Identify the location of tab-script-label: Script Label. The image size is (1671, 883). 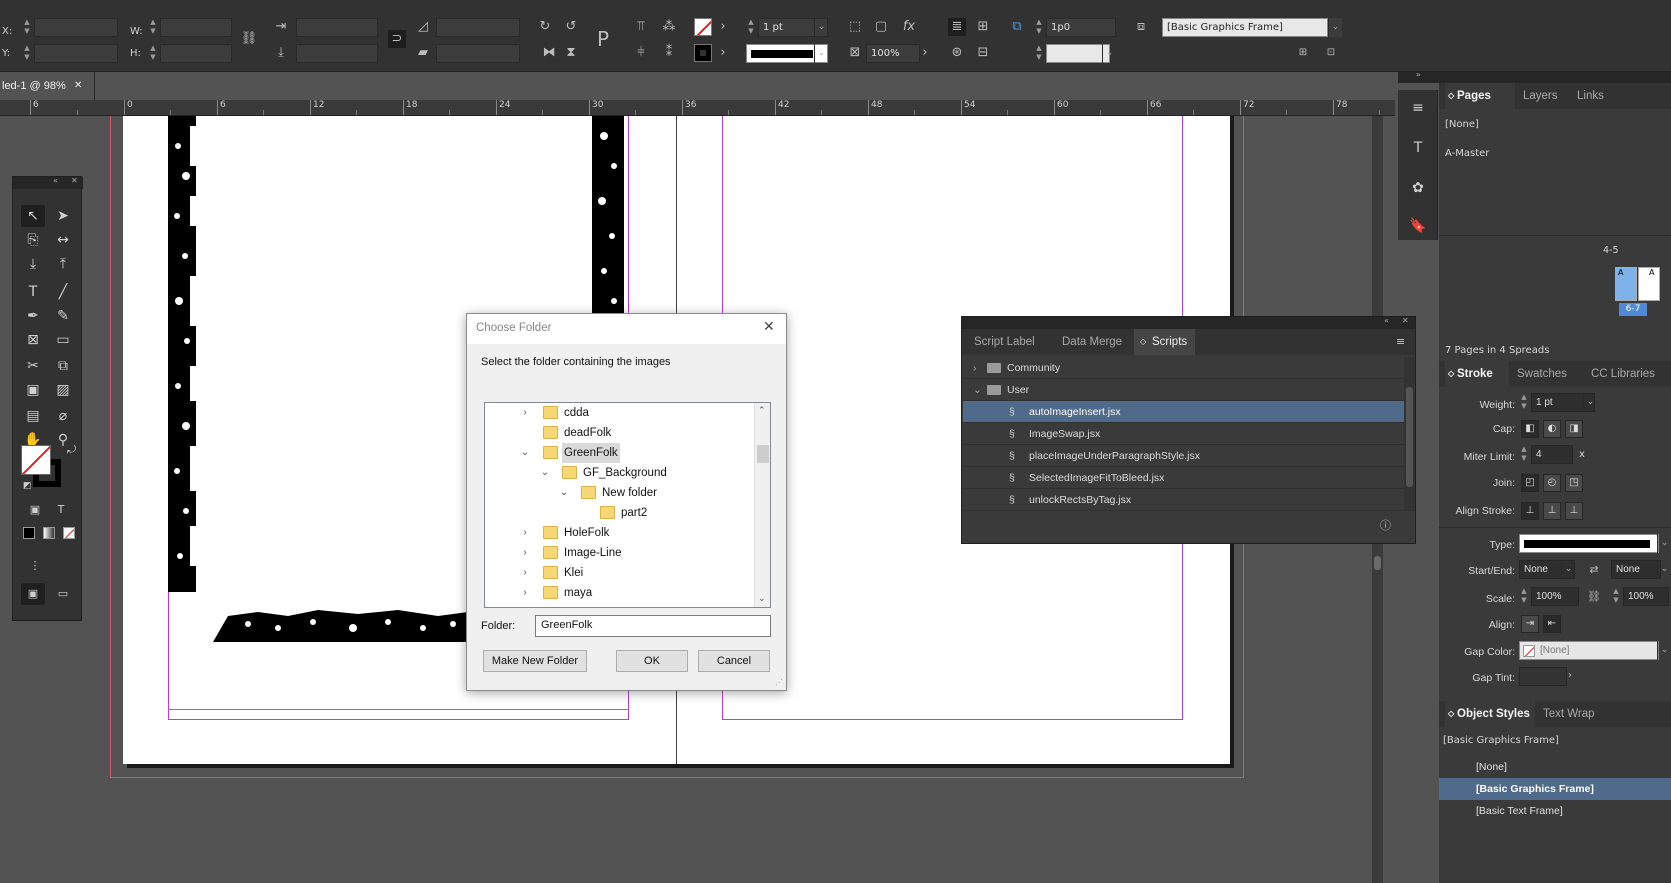
(1004, 342).